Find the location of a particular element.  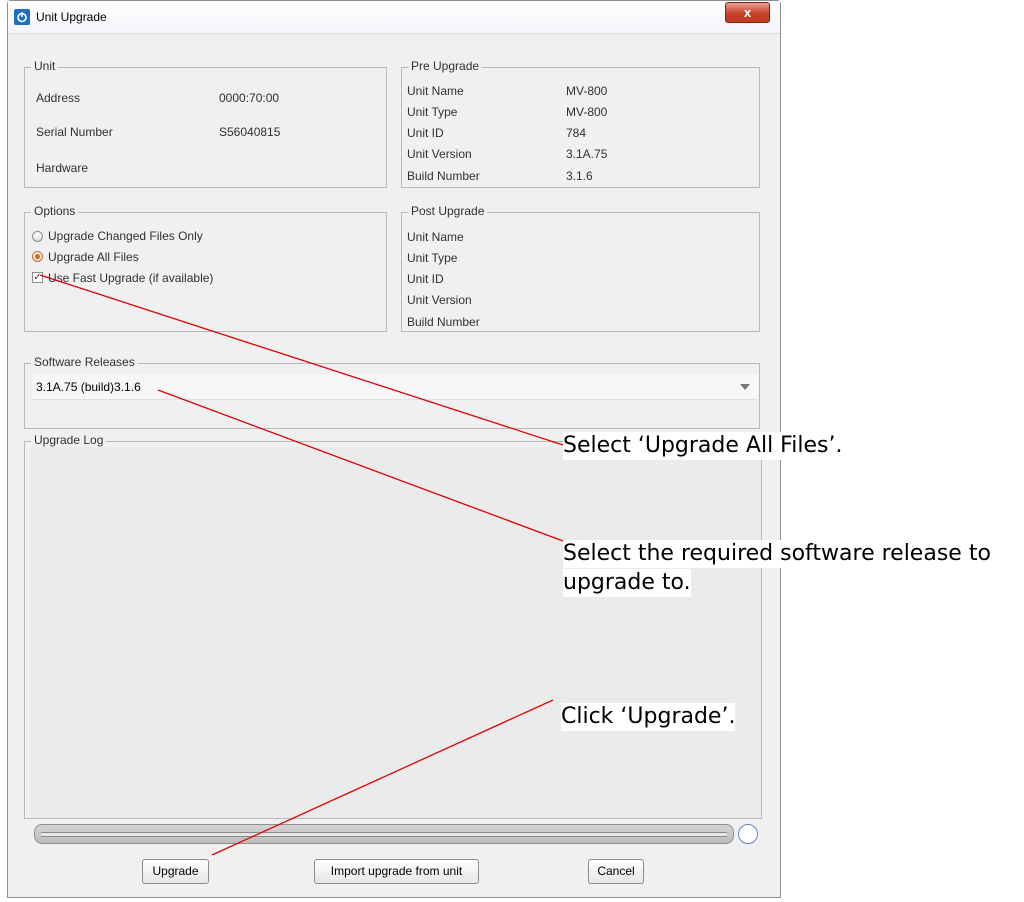

post-upgrade-group-title: Post Upgrade is located at coordinates (448, 211).